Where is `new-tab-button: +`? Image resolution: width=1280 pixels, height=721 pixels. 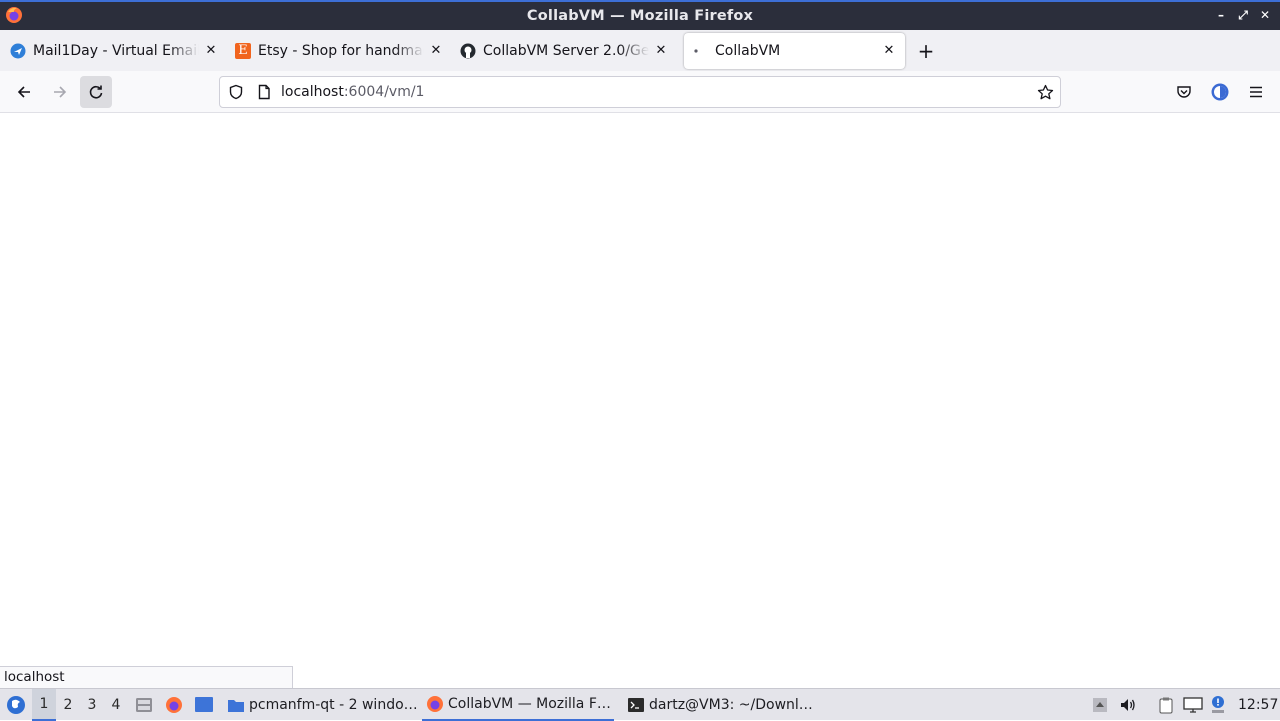 new-tab-button: + is located at coordinates (926, 51).